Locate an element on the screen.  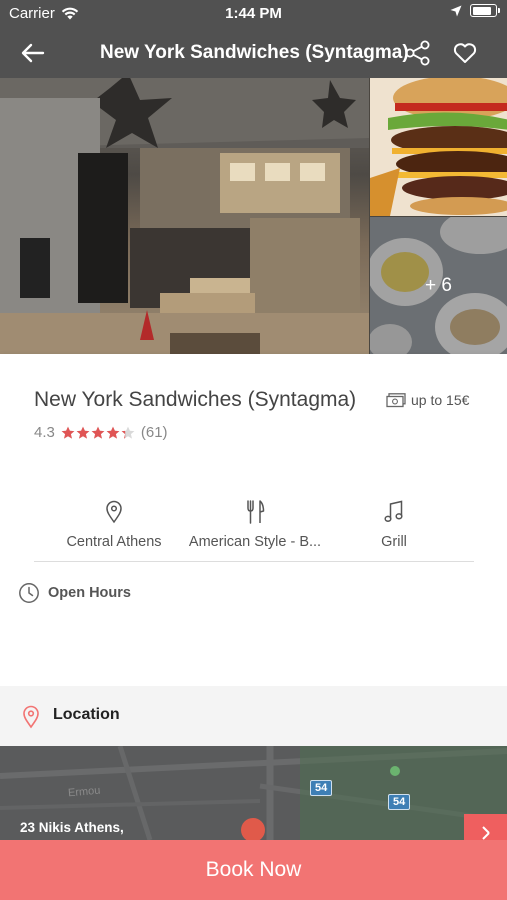
battery-fill is located at coordinates (482, 10).